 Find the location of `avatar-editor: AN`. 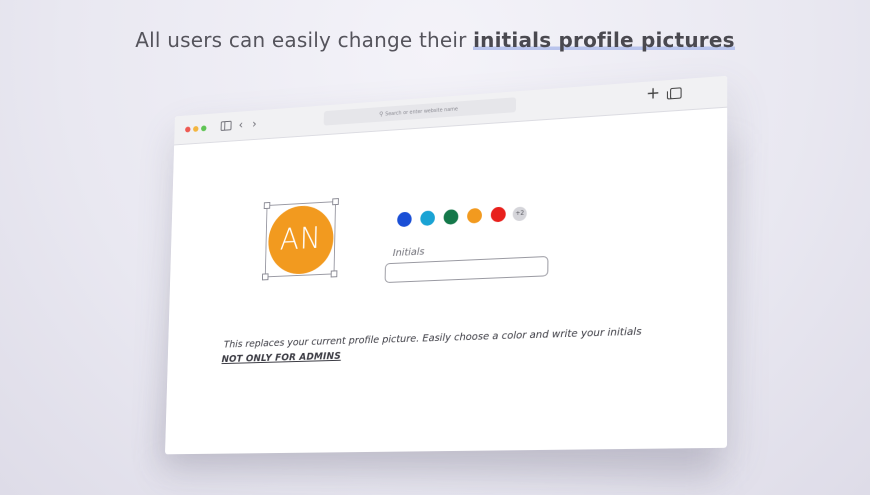

avatar-editor: AN is located at coordinates (300, 239).